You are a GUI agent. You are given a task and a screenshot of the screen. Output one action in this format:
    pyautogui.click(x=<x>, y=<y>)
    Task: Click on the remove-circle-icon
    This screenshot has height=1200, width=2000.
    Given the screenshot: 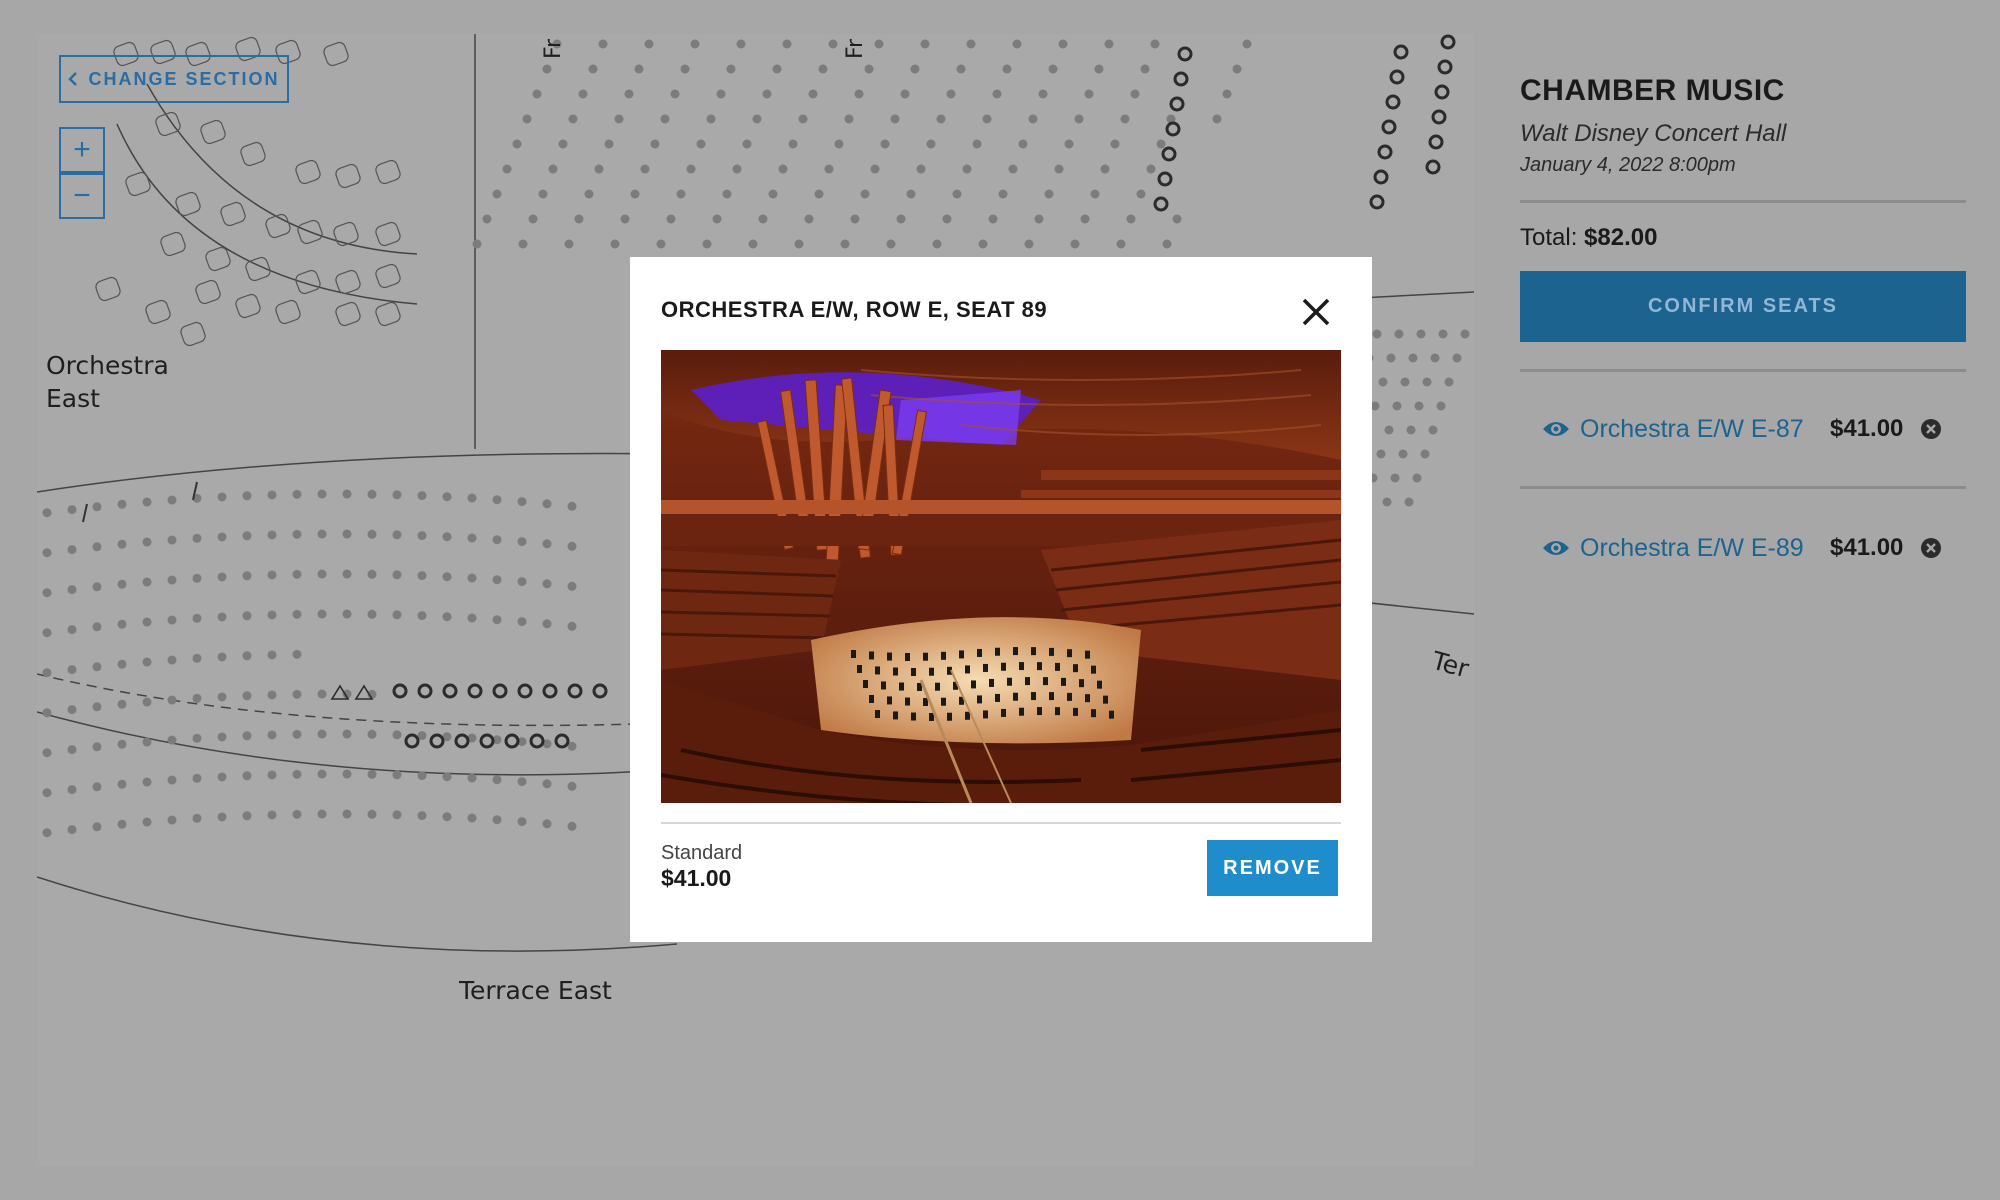 What is the action you would take?
    pyautogui.click(x=1931, y=429)
    